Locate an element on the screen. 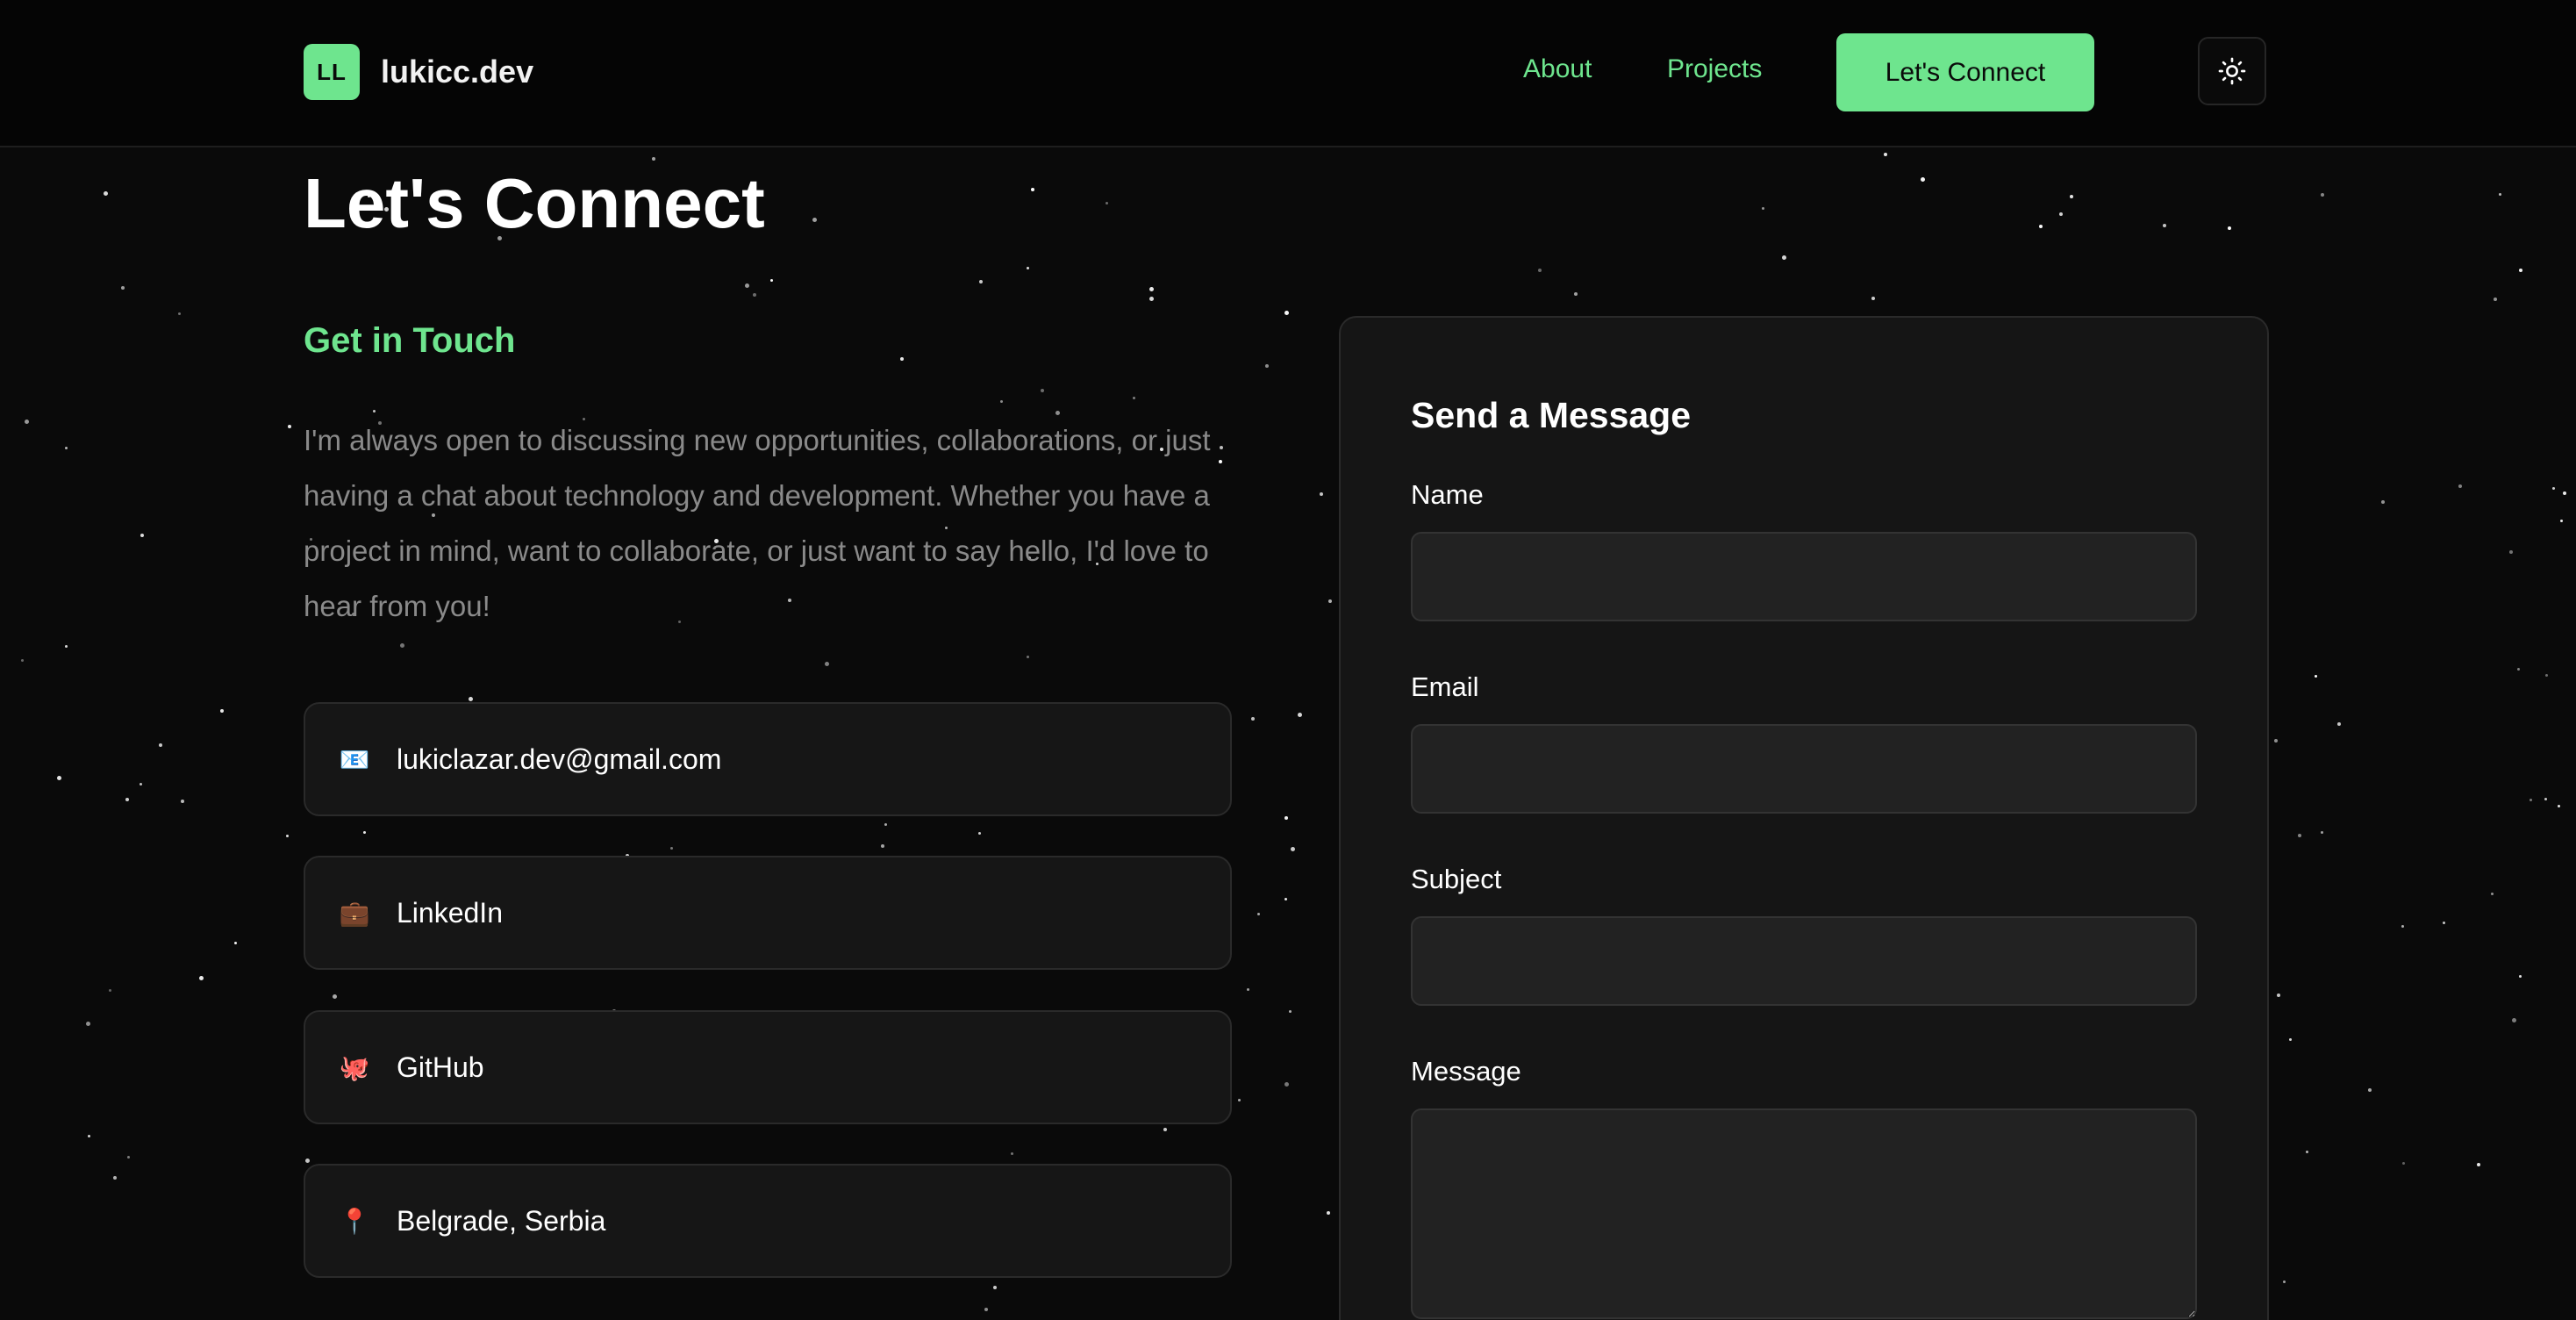 Image resolution: width=2576 pixels, height=1320 pixels. lets-connect-button: Let's Connect is located at coordinates (1965, 72).